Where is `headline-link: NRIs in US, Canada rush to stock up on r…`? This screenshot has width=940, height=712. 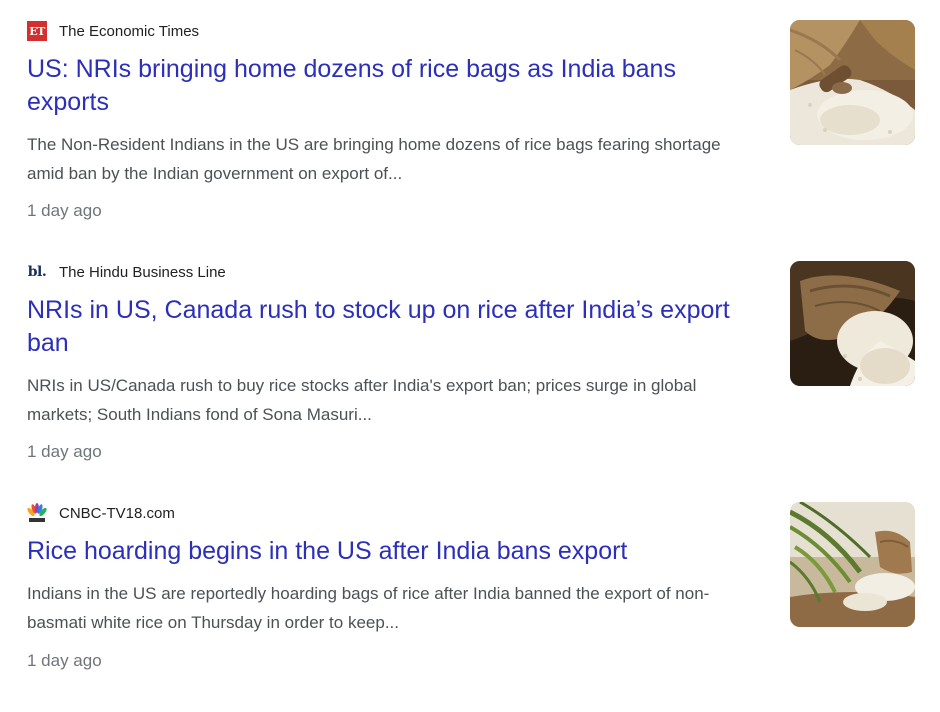
headline-link: NRIs in US, Canada rush to stock up on r… is located at coordinates (394, 327).